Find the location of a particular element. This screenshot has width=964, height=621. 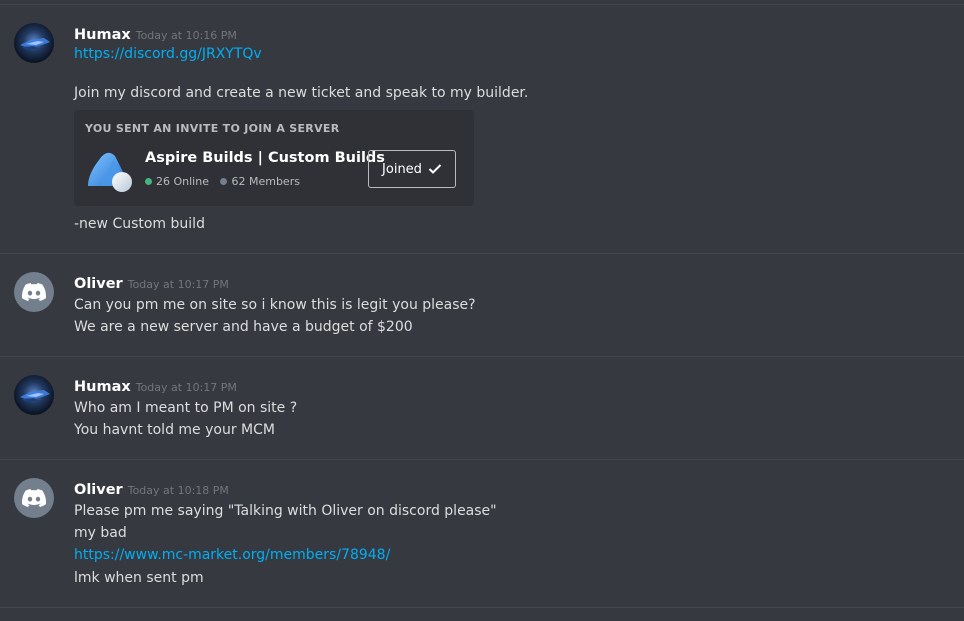

message-header: Oliver Today at 10:18 PM is located at coordinates (151, 488).